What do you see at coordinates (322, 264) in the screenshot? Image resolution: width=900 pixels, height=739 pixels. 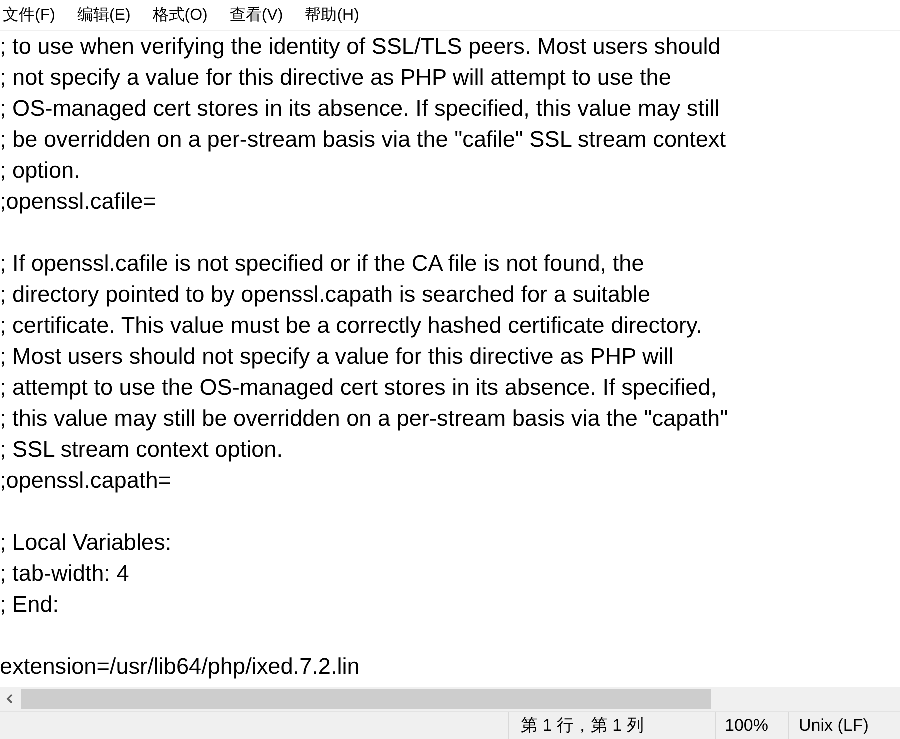 I see `text-line: ; If openssl.cafile is not specified or if the CA file is not found, the` at bounding box center [322, 264].